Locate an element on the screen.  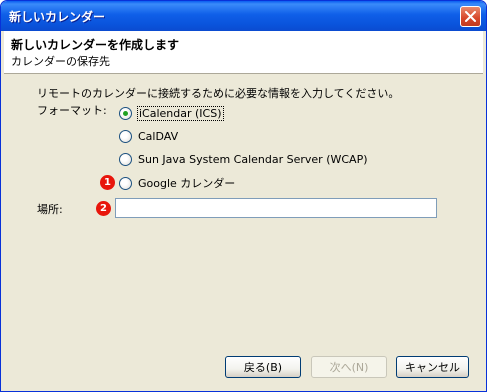
location-input is located at coordinates (276, 208).